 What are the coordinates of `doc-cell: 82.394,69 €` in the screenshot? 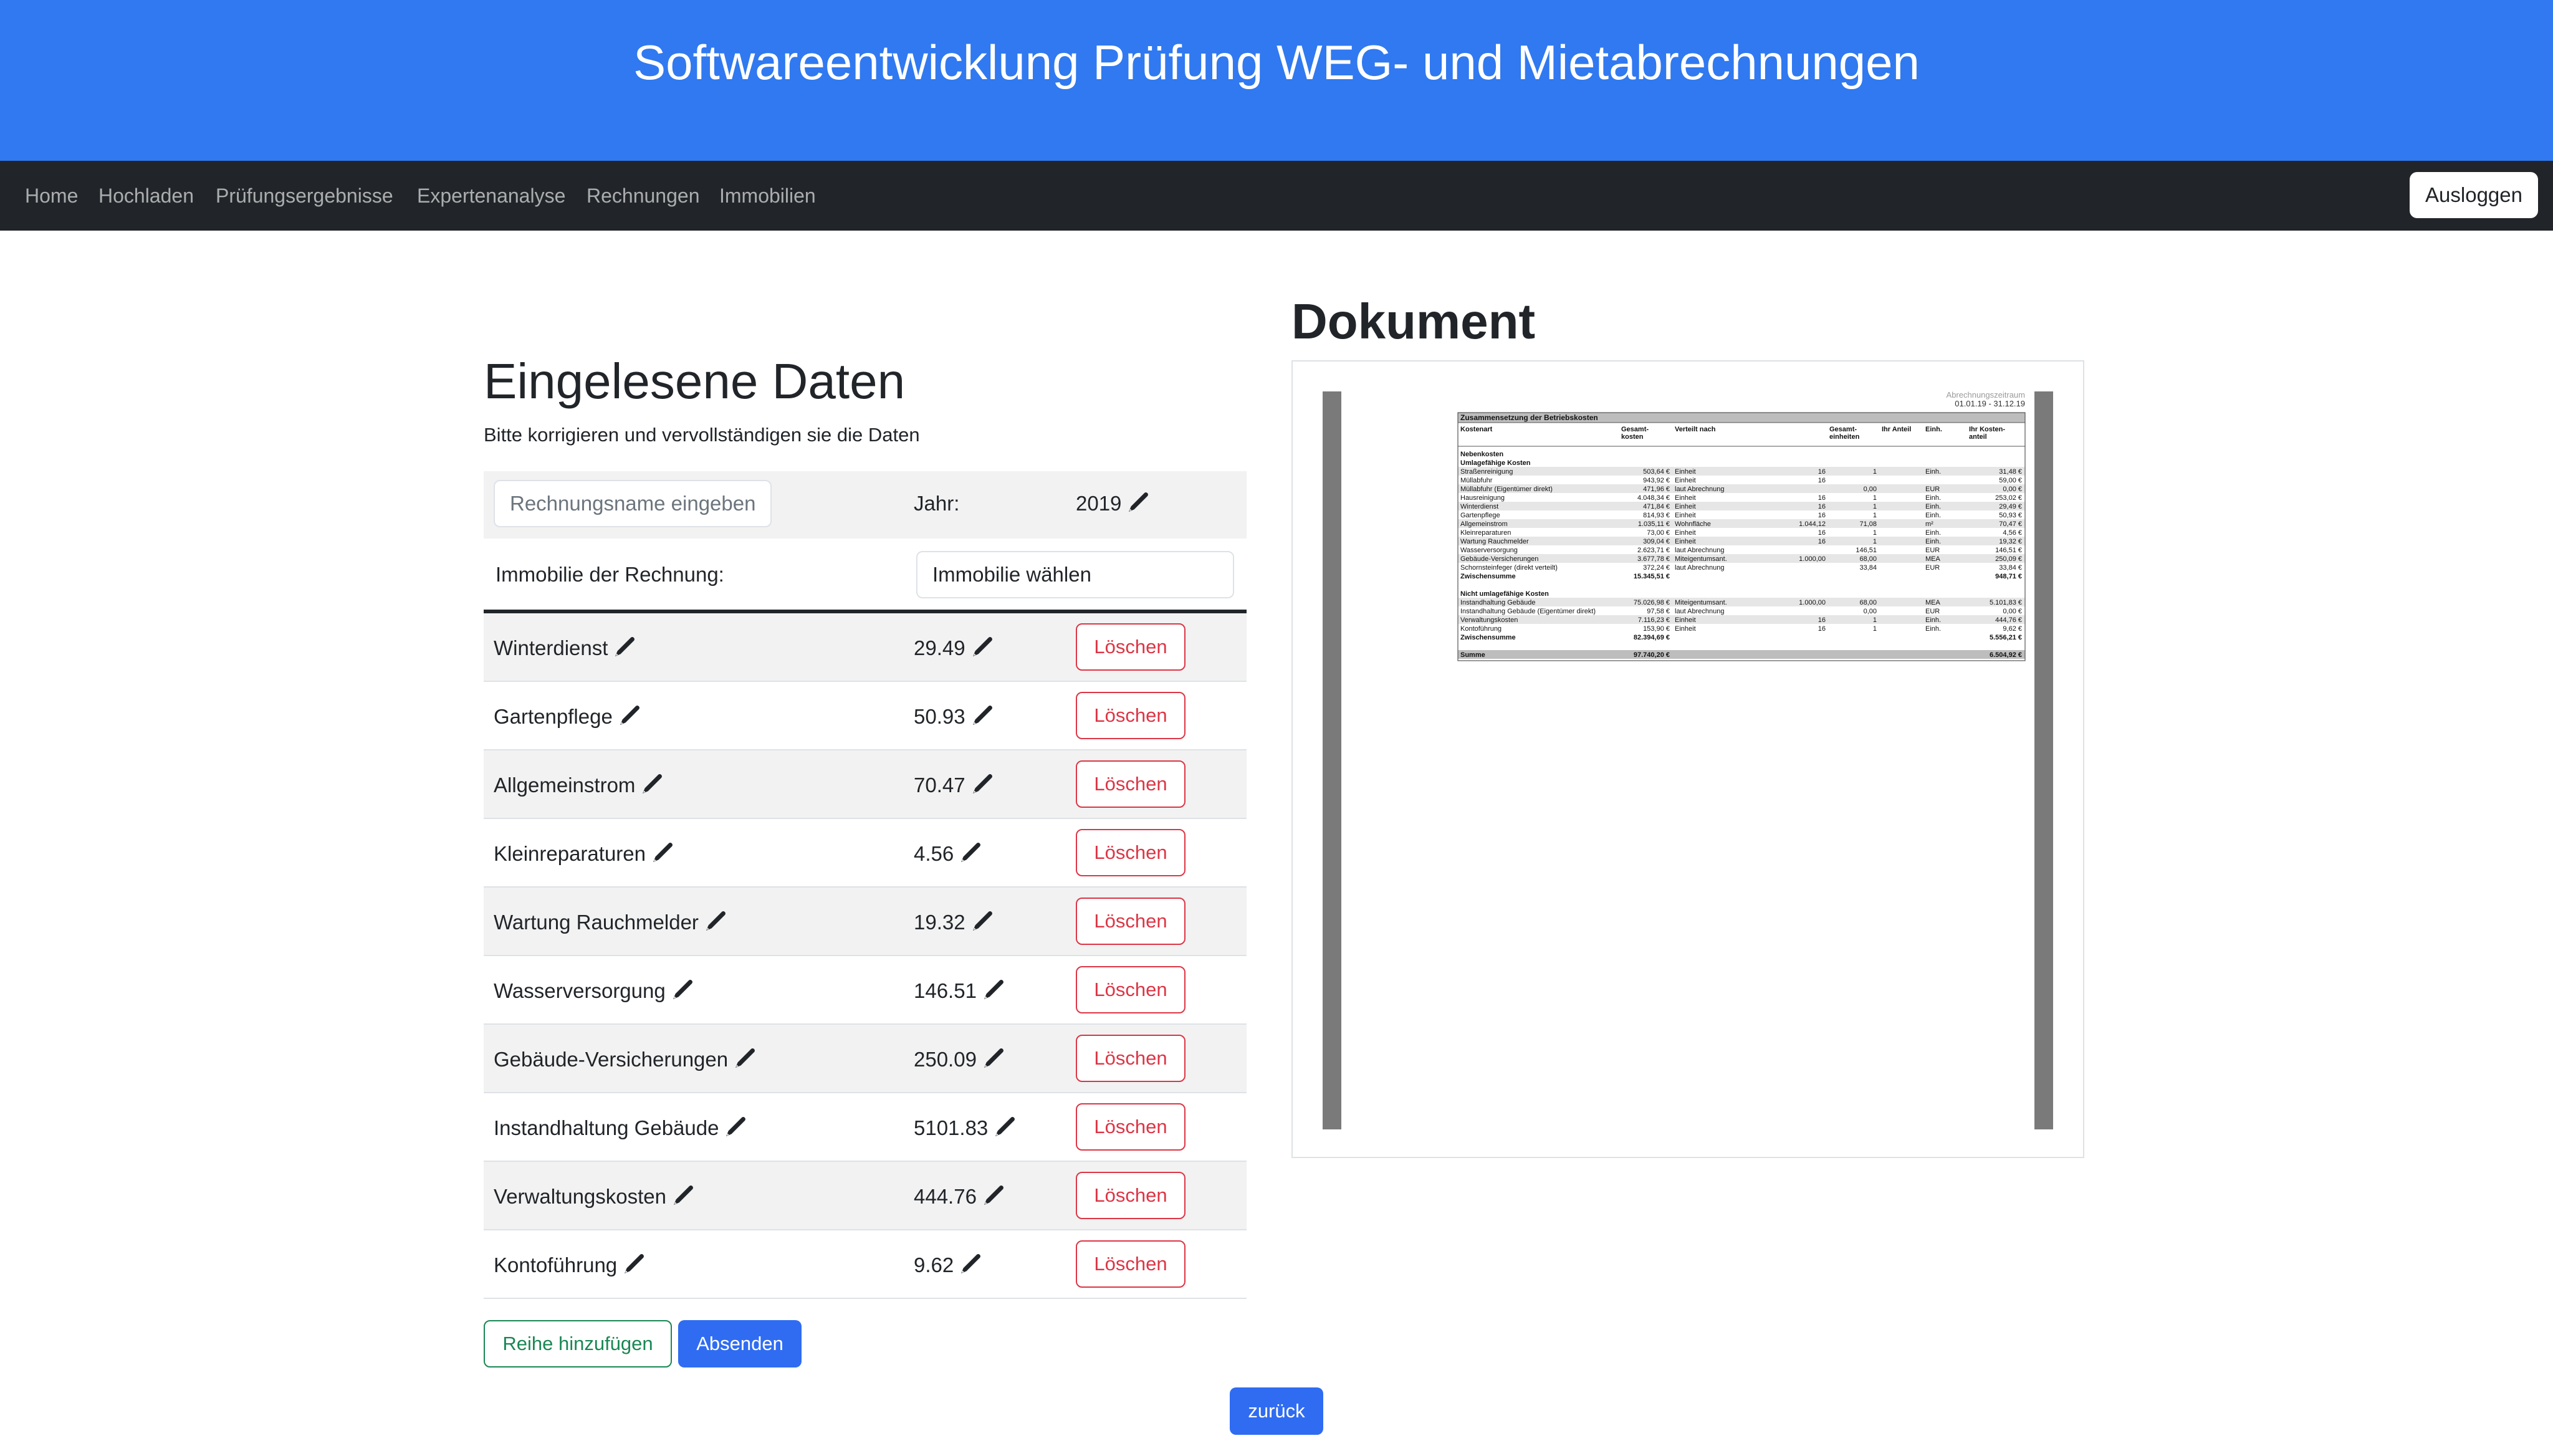 It's located at (1652, 638).